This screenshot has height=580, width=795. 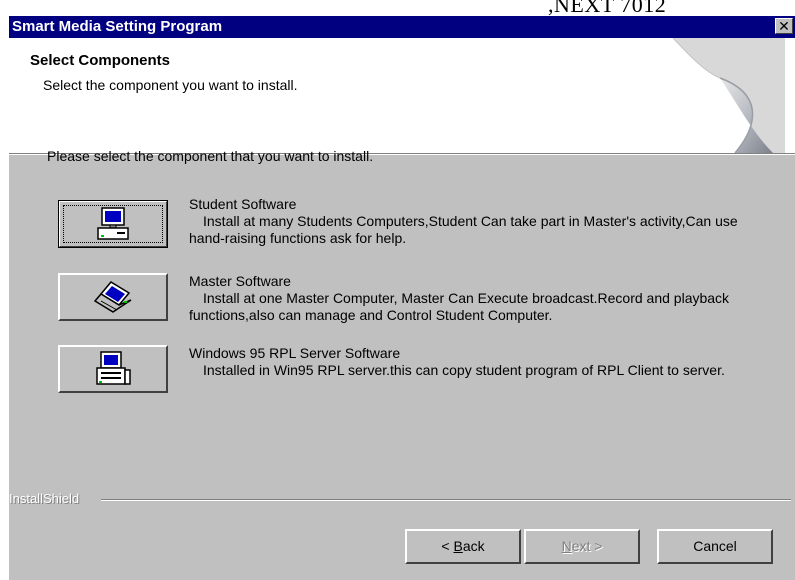 I want to click on laptop-icon, so click(x=112, y=297).